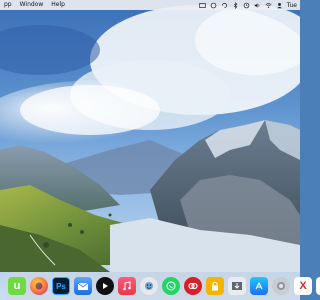 Image resolution: width=320 pixels, height=300 pixels. I want to click on apple-tv-icon, so click(105, 286).